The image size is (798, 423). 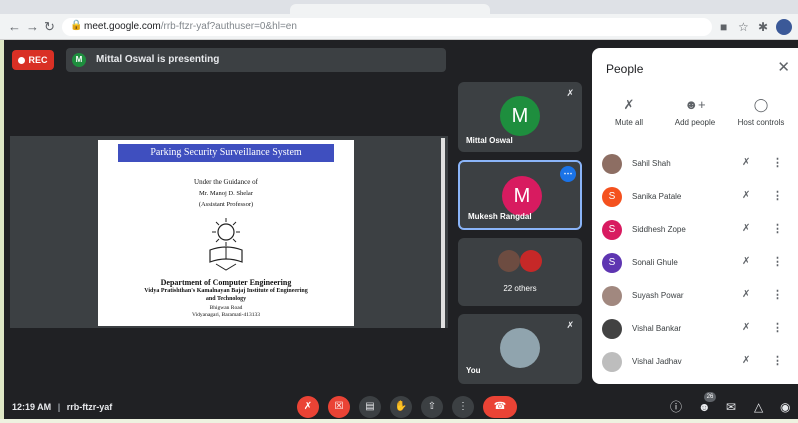 I want to click on tab-strip, so click(x=399, y=7).